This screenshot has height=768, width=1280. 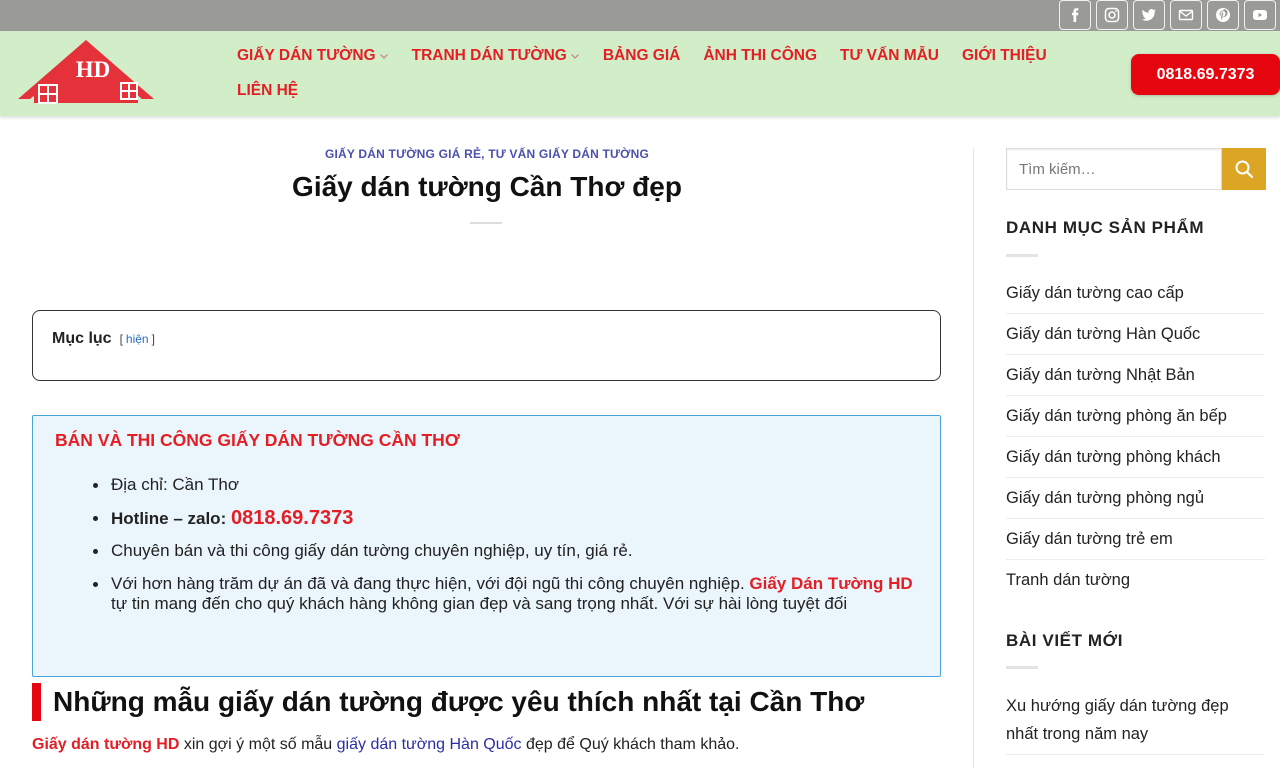 I want to click on sidebar-divider, so click(x=973, y=458).